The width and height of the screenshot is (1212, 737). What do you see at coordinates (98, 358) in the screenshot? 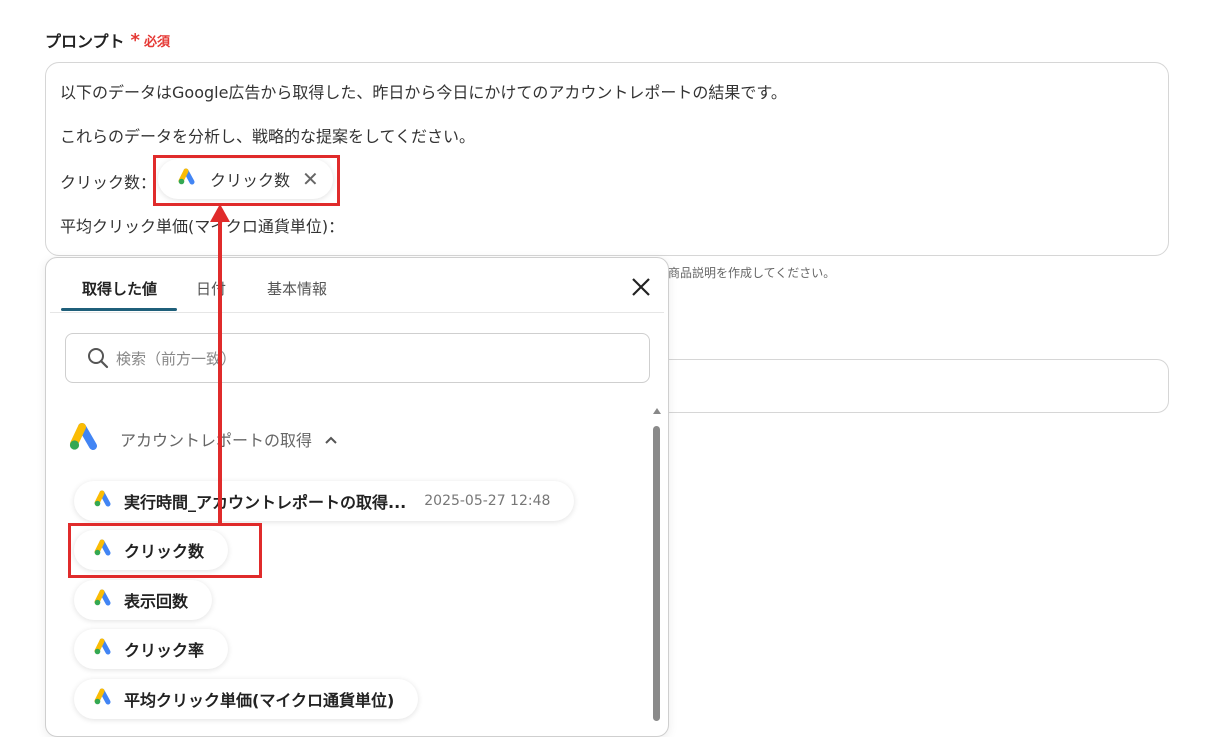
I see `search-icon` at bounding box center [98, 358].